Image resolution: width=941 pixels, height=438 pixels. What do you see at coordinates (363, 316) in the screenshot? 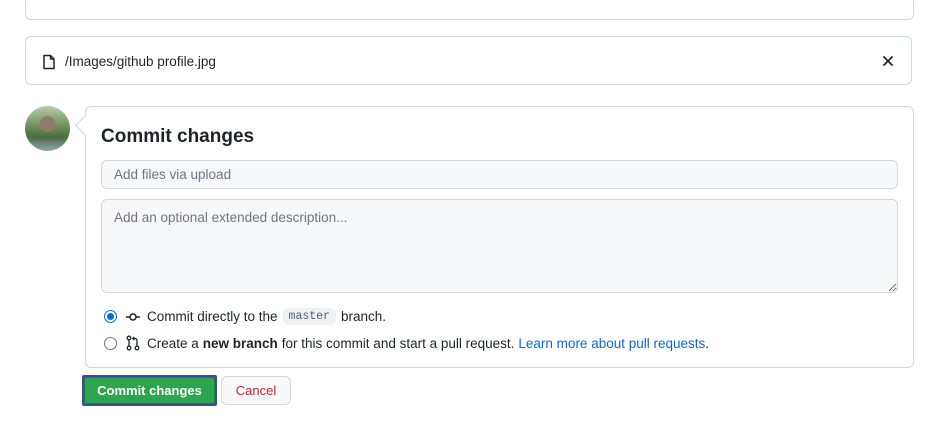
I see `commit-direct-suffix: branch.` at bounding box center [363, 316].